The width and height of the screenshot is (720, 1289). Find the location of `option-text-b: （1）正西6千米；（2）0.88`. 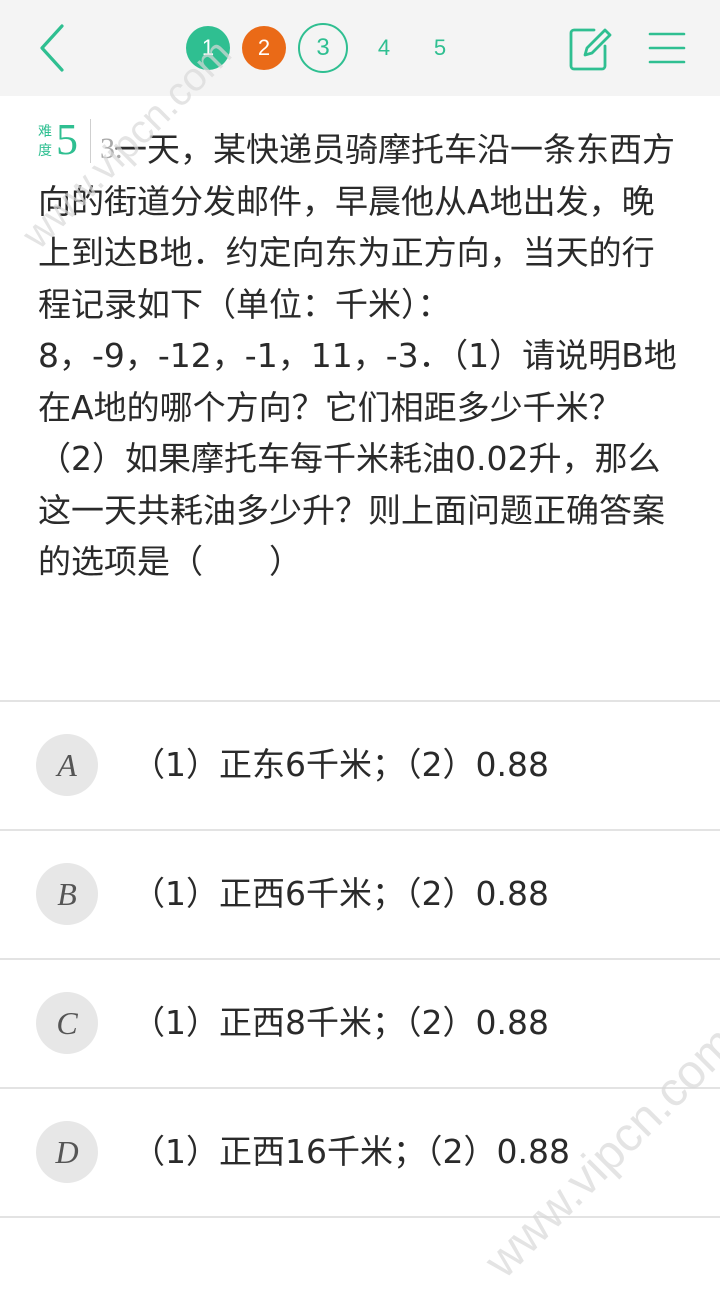

option-text-b: （1）正西6千米；（2）0.88 is located at coordinates (340, 893).